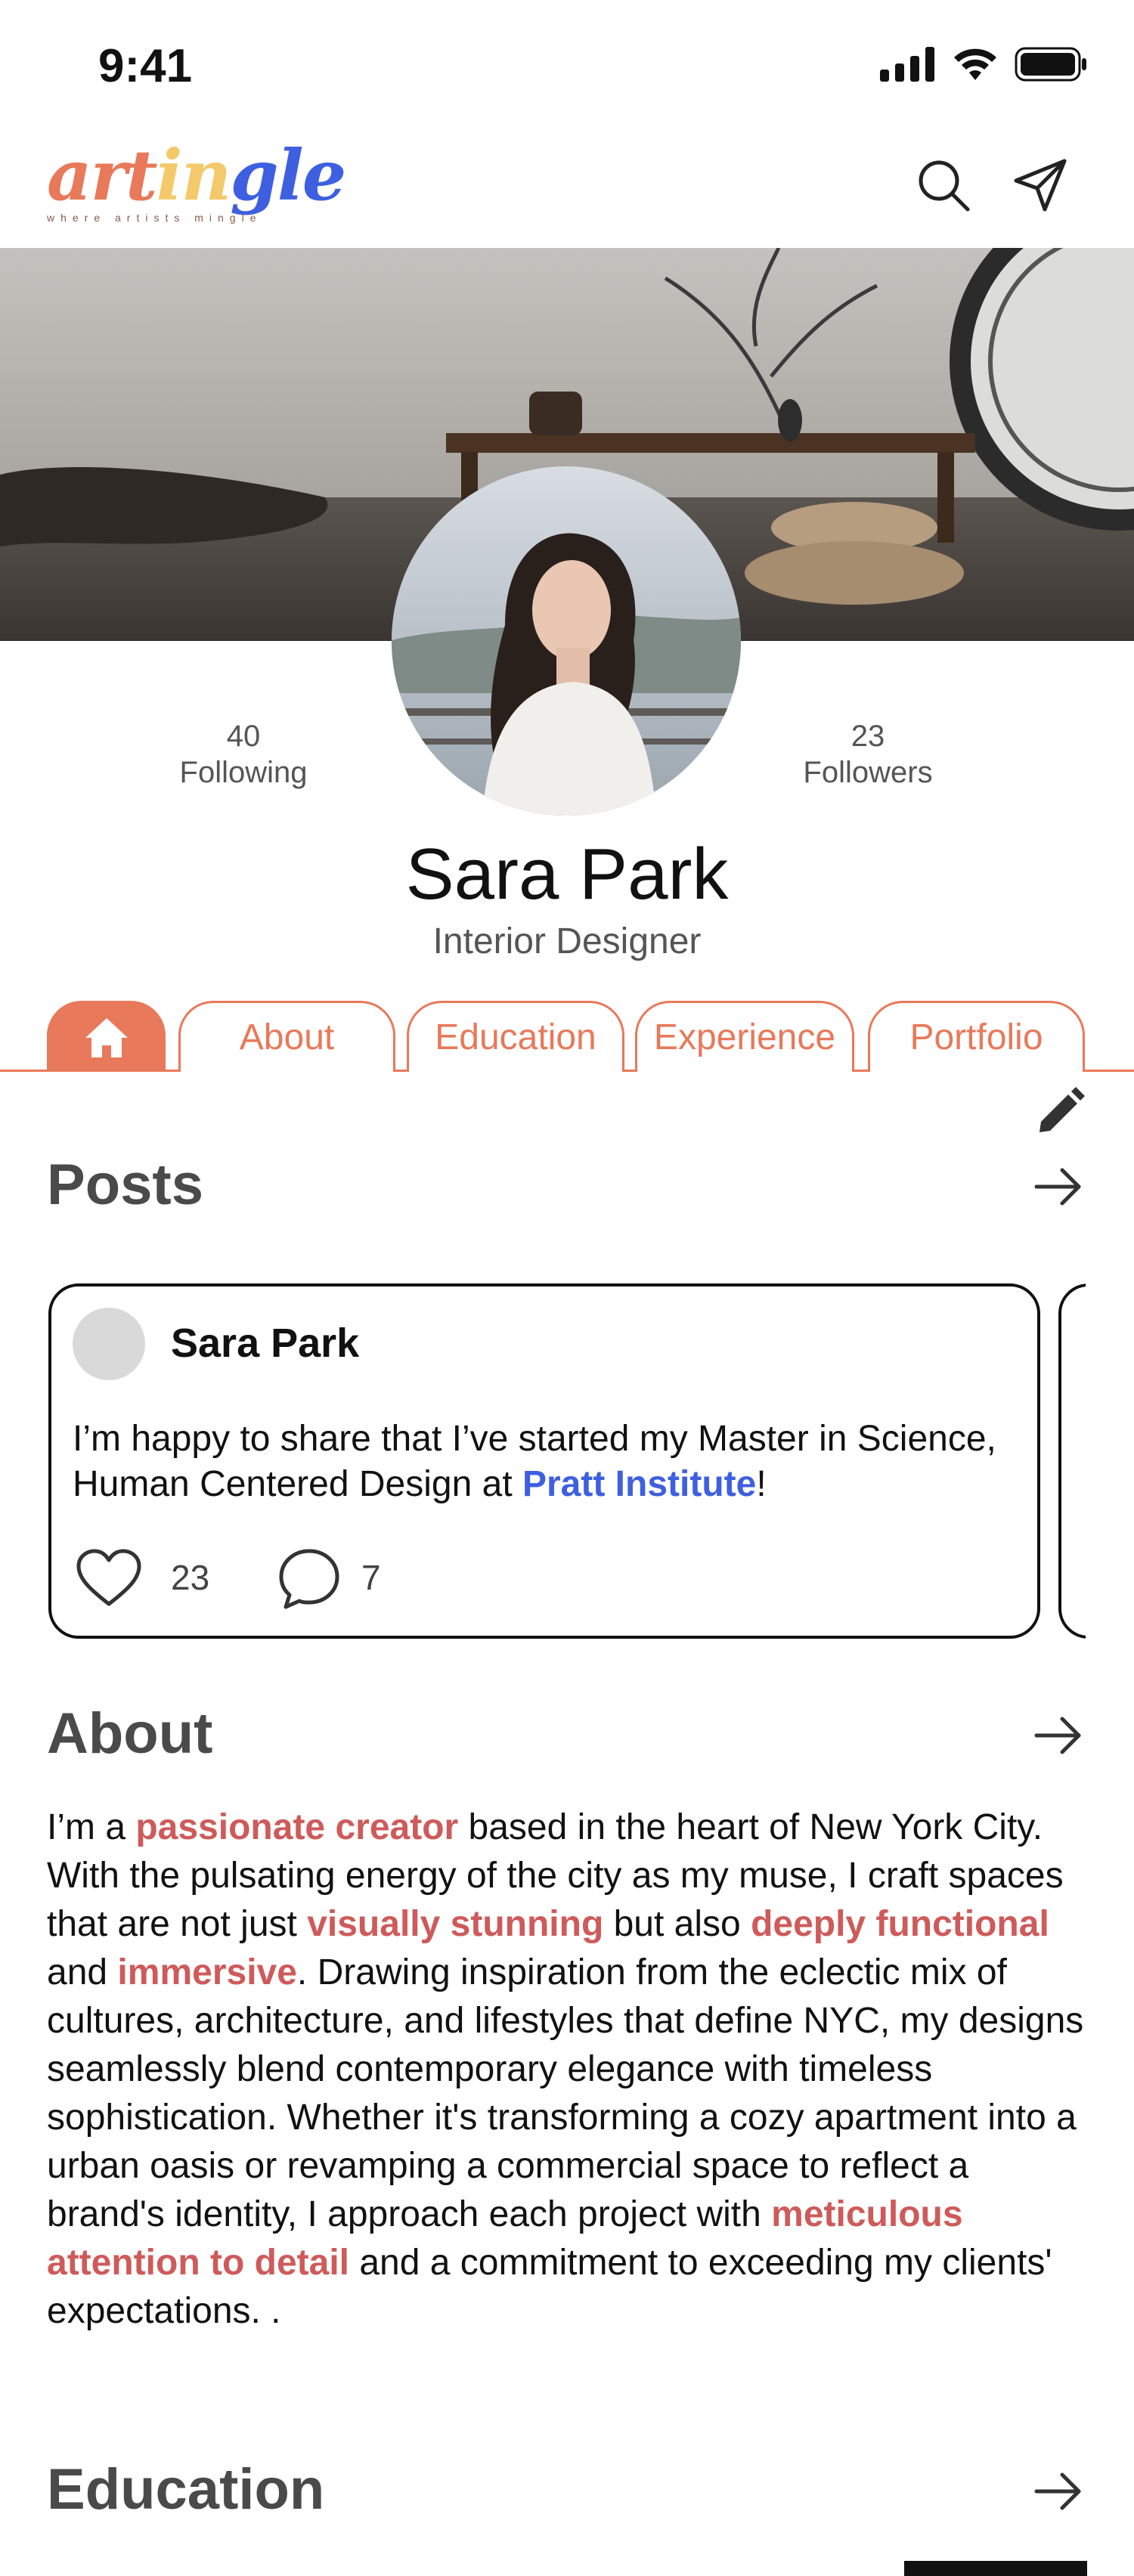 Image resolution: width=1134 pixels, height=2576 pixels. Describe the element at coordinates (371, 1578) in the screenshot. I see `post-comment-count: 7` at that location.